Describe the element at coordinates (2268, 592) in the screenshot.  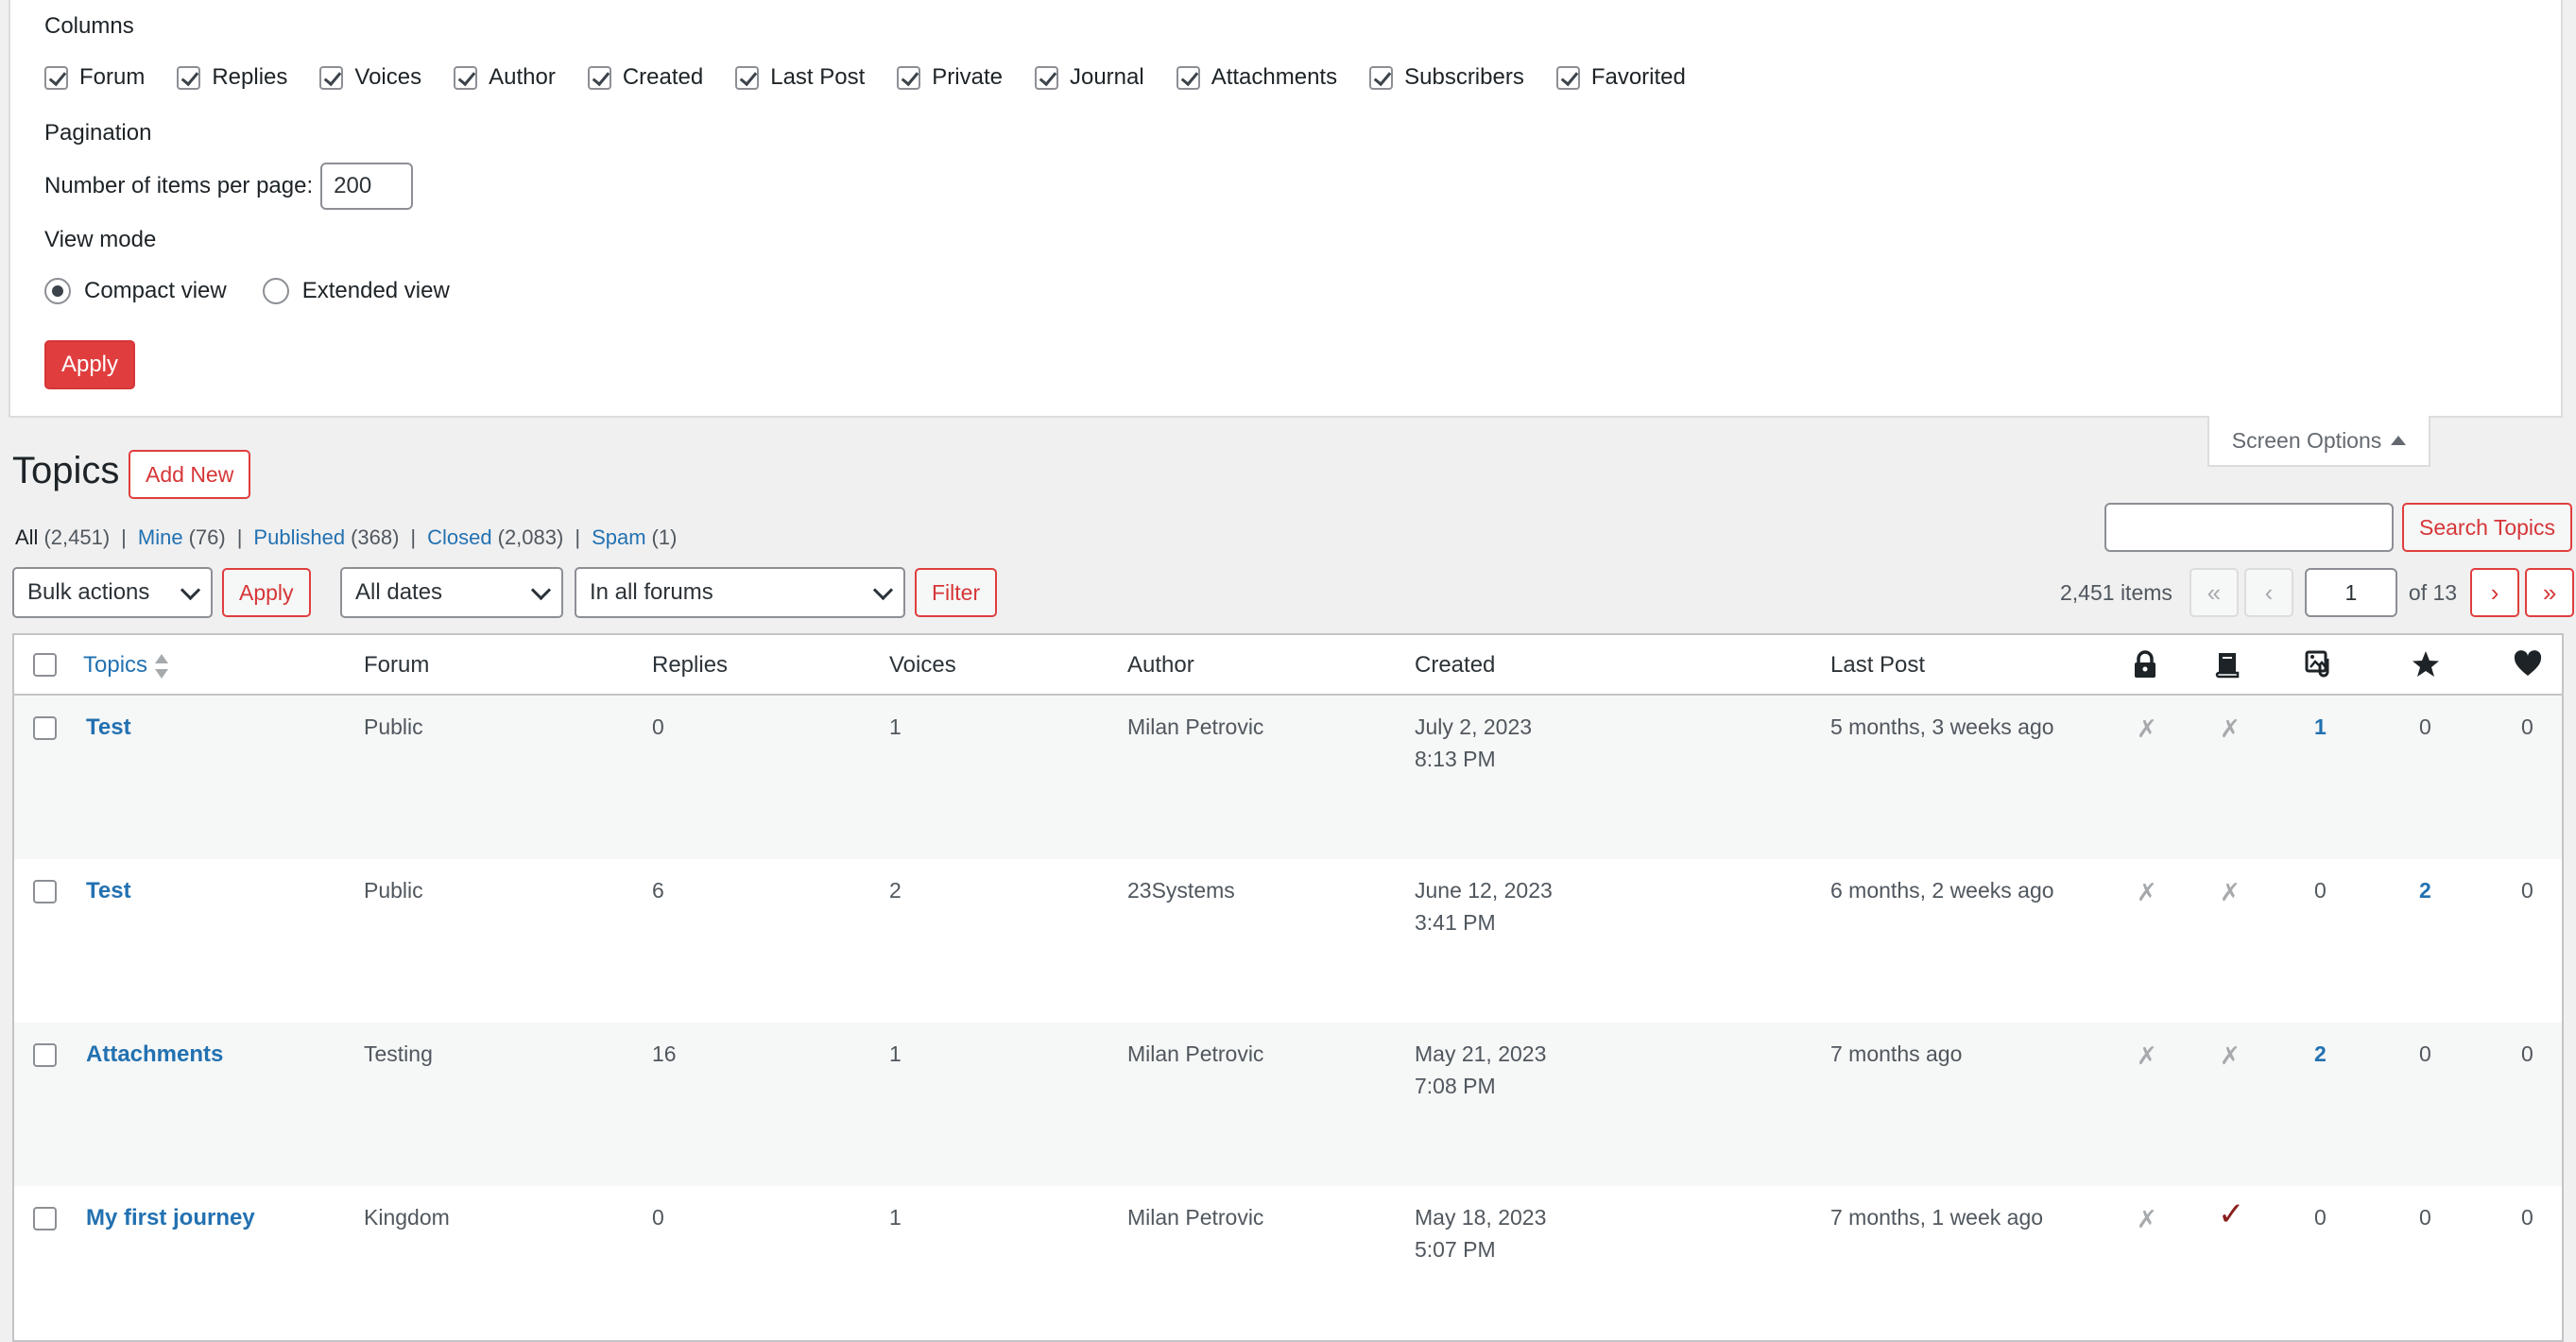
I see `prev-page-button: ‹` at that location.